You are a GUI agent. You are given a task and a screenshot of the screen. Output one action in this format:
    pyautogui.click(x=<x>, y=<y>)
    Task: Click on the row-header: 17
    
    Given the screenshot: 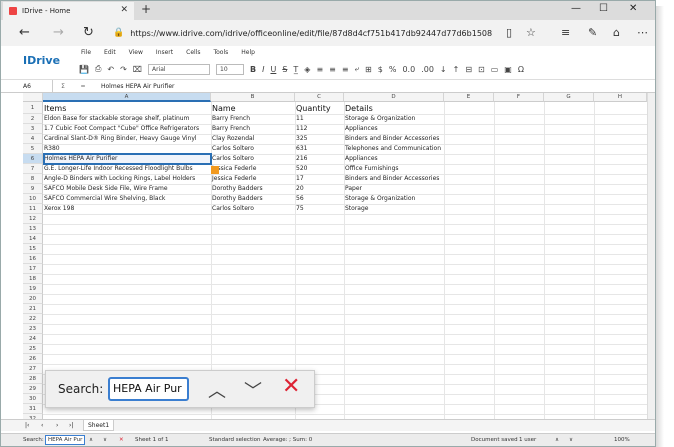 What is the action you would take?
    pyautogui.click(x=33, y=269)
    